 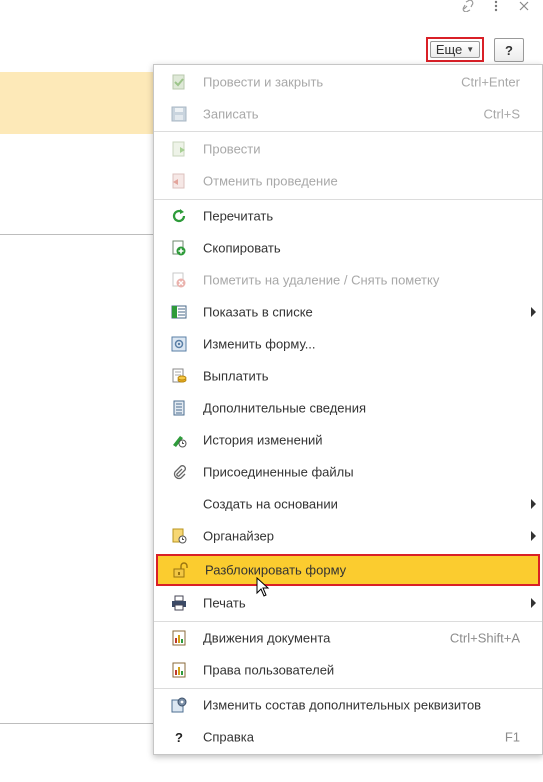 What do you see at coordinates (179, 280) in the screenshot?
I see `mark-delete-icon` at bounding box center [179, 280].